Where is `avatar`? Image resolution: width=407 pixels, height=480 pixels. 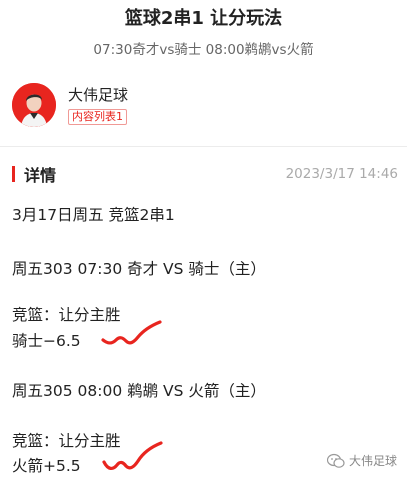
avatar is located at coordinates (34, 105).